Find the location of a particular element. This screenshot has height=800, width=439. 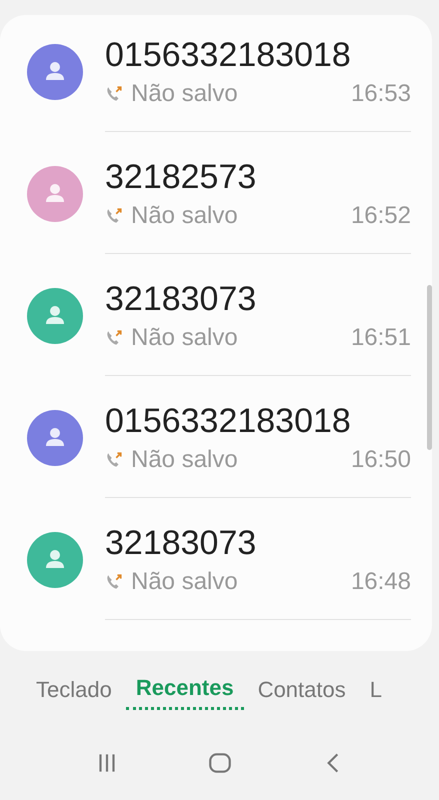

tab: Teclado is located at coordinates (74, 690).